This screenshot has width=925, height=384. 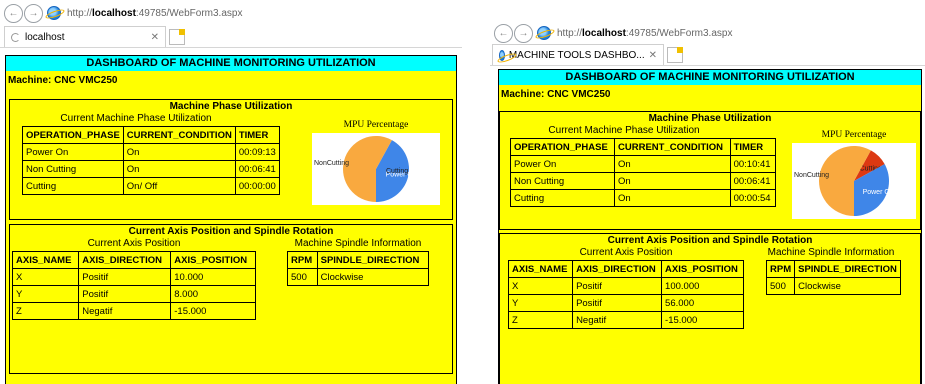 I want to click on table-cell: 8.000, so click(x=213, y=294).